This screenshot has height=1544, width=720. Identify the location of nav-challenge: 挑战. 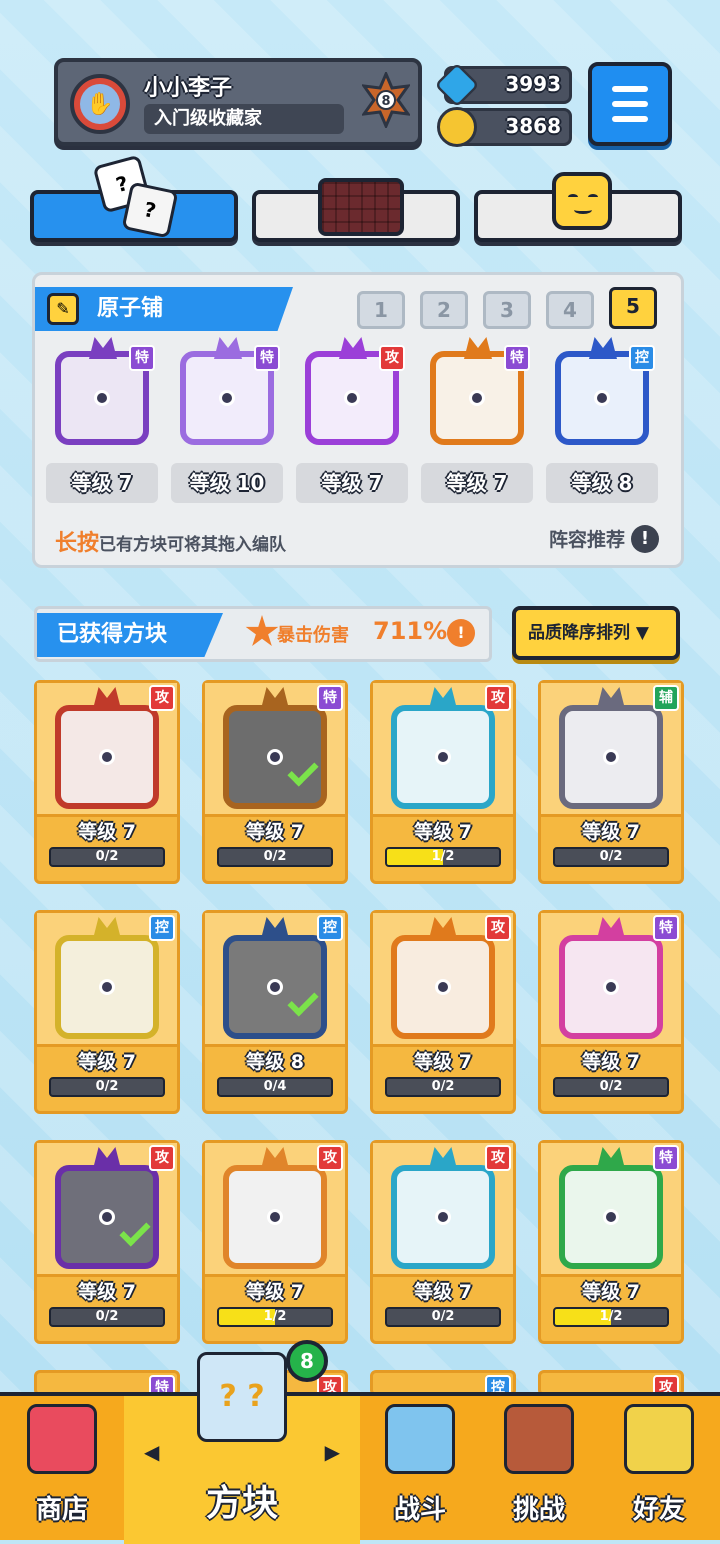
(539, 1470).